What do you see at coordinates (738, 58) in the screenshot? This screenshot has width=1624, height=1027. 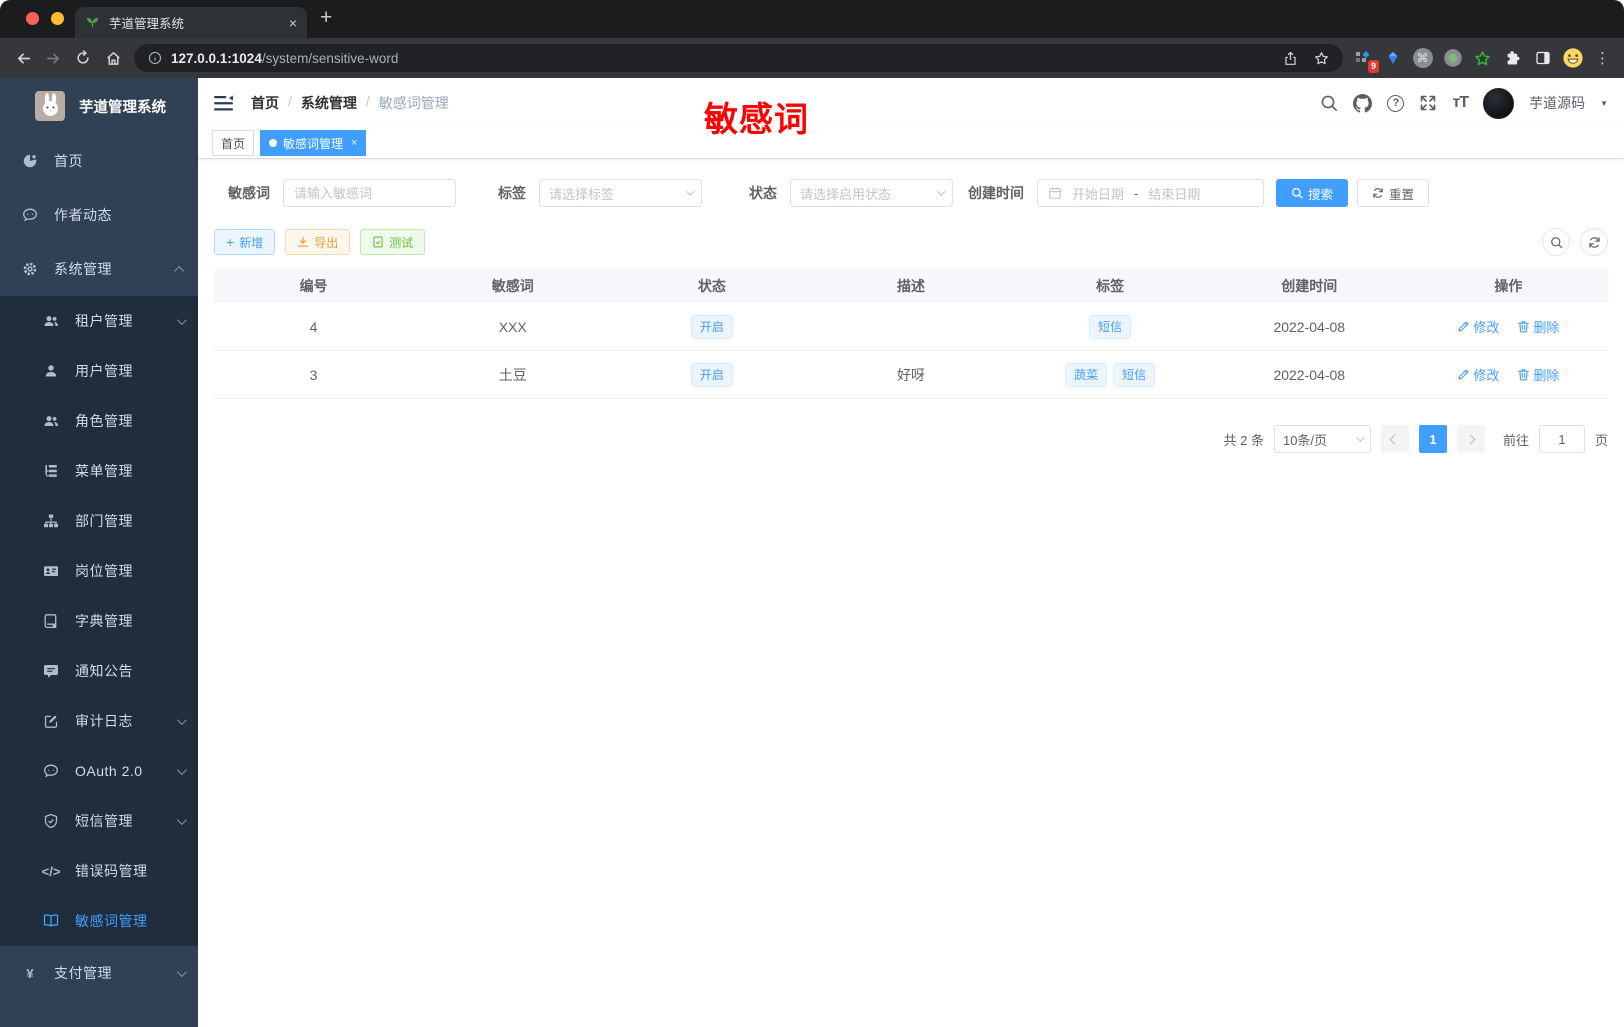 I see `url-bar: 127.0.0.1:1024/system/sensitive-word` at bounding box center [738, 58].